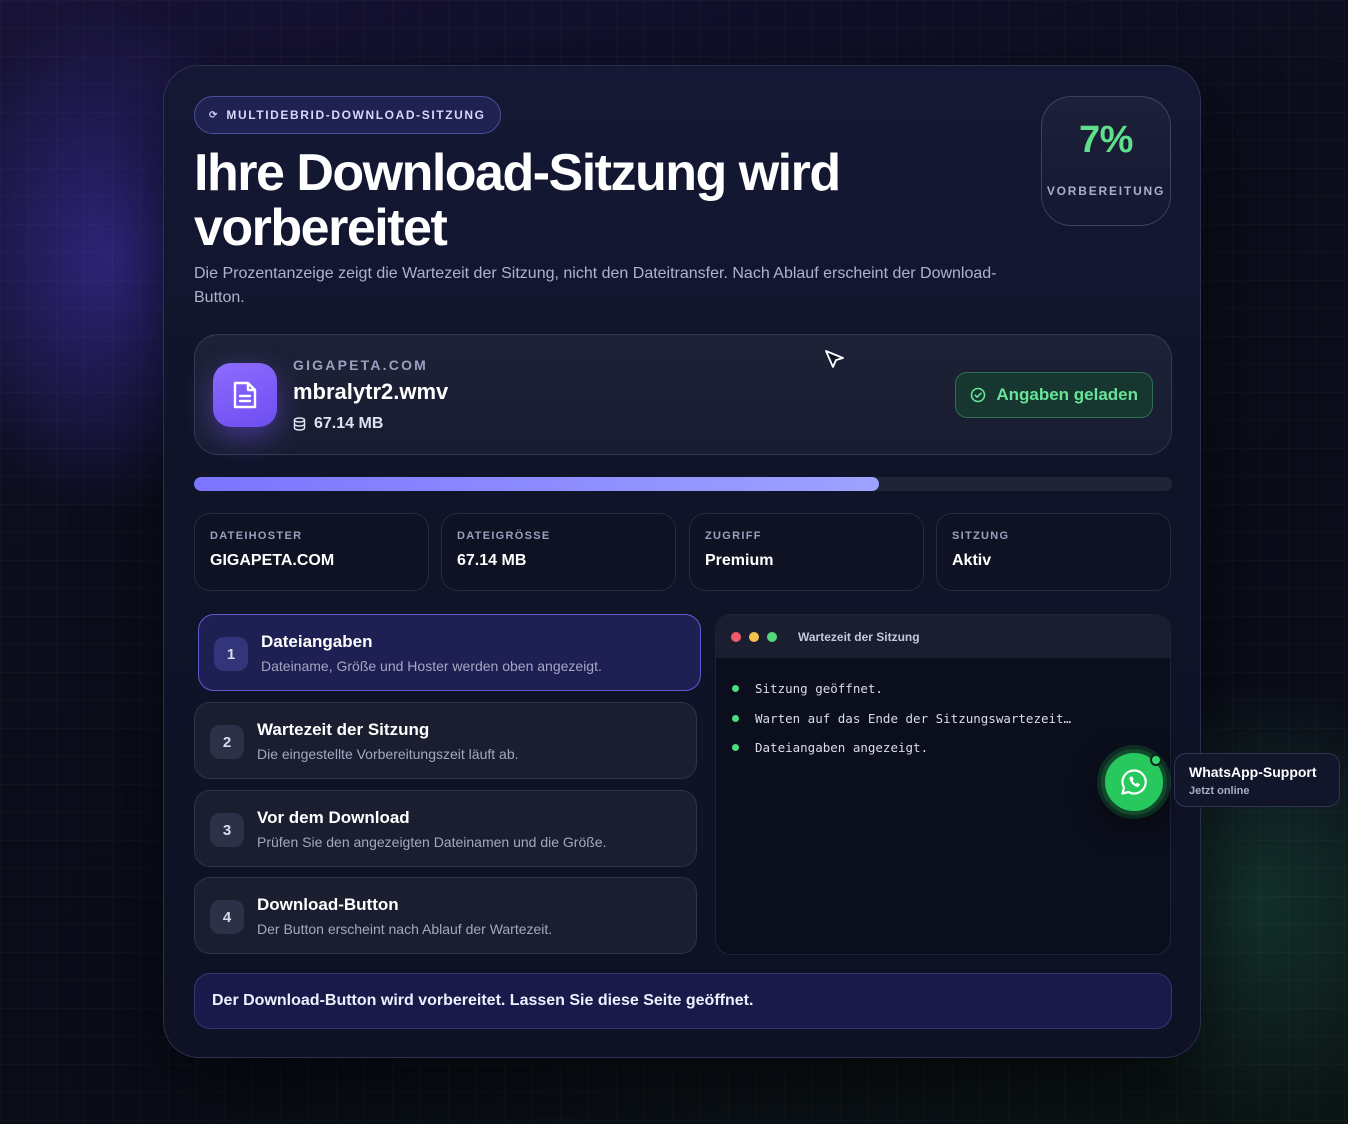  I want to click on check-circle-icon, so click(978, 395).